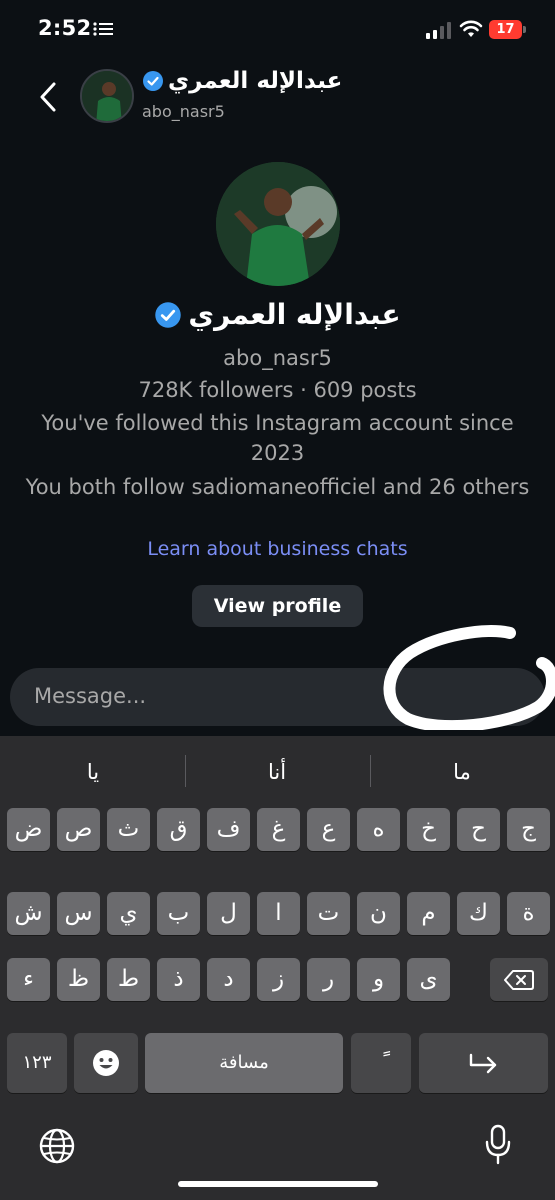 The height and width of the screenshot is (1200, 555). What do you see at coordinates (528, 829) in the screenshot?
I see `key: ج` at bounding box center [528, 829].